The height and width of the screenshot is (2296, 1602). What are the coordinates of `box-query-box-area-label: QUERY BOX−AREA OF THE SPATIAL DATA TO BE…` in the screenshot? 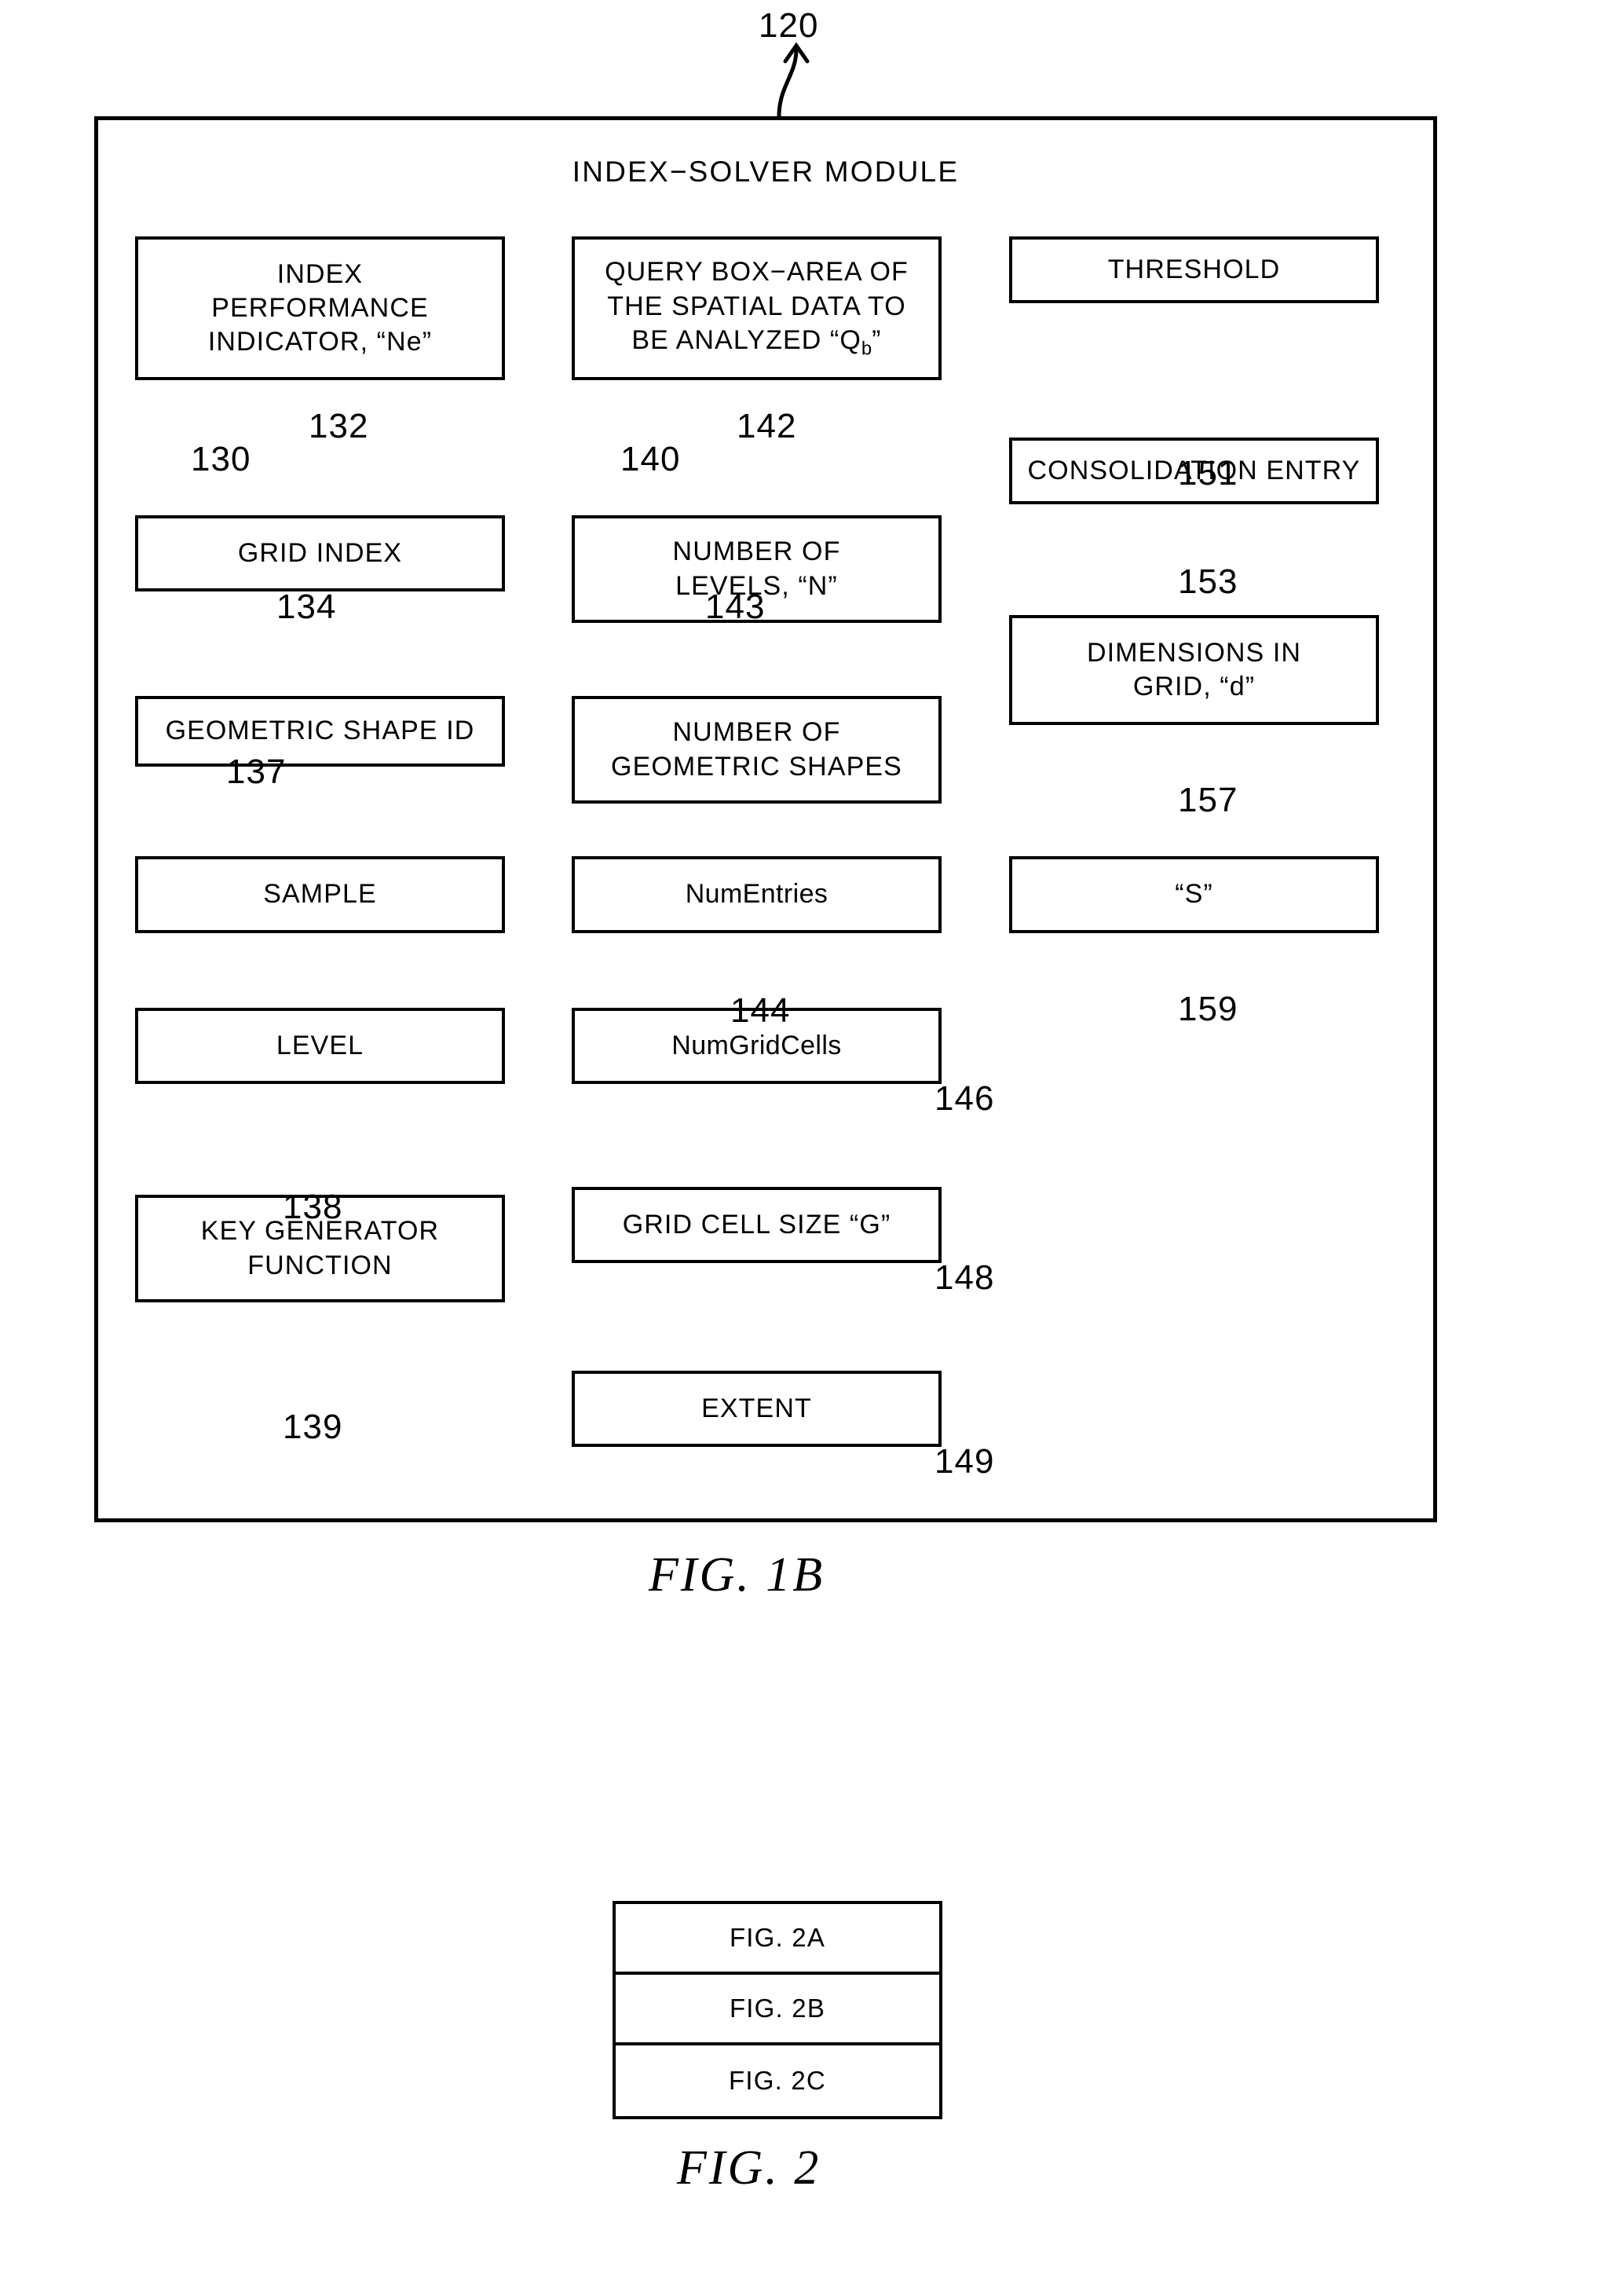 It's located at (757, 308).